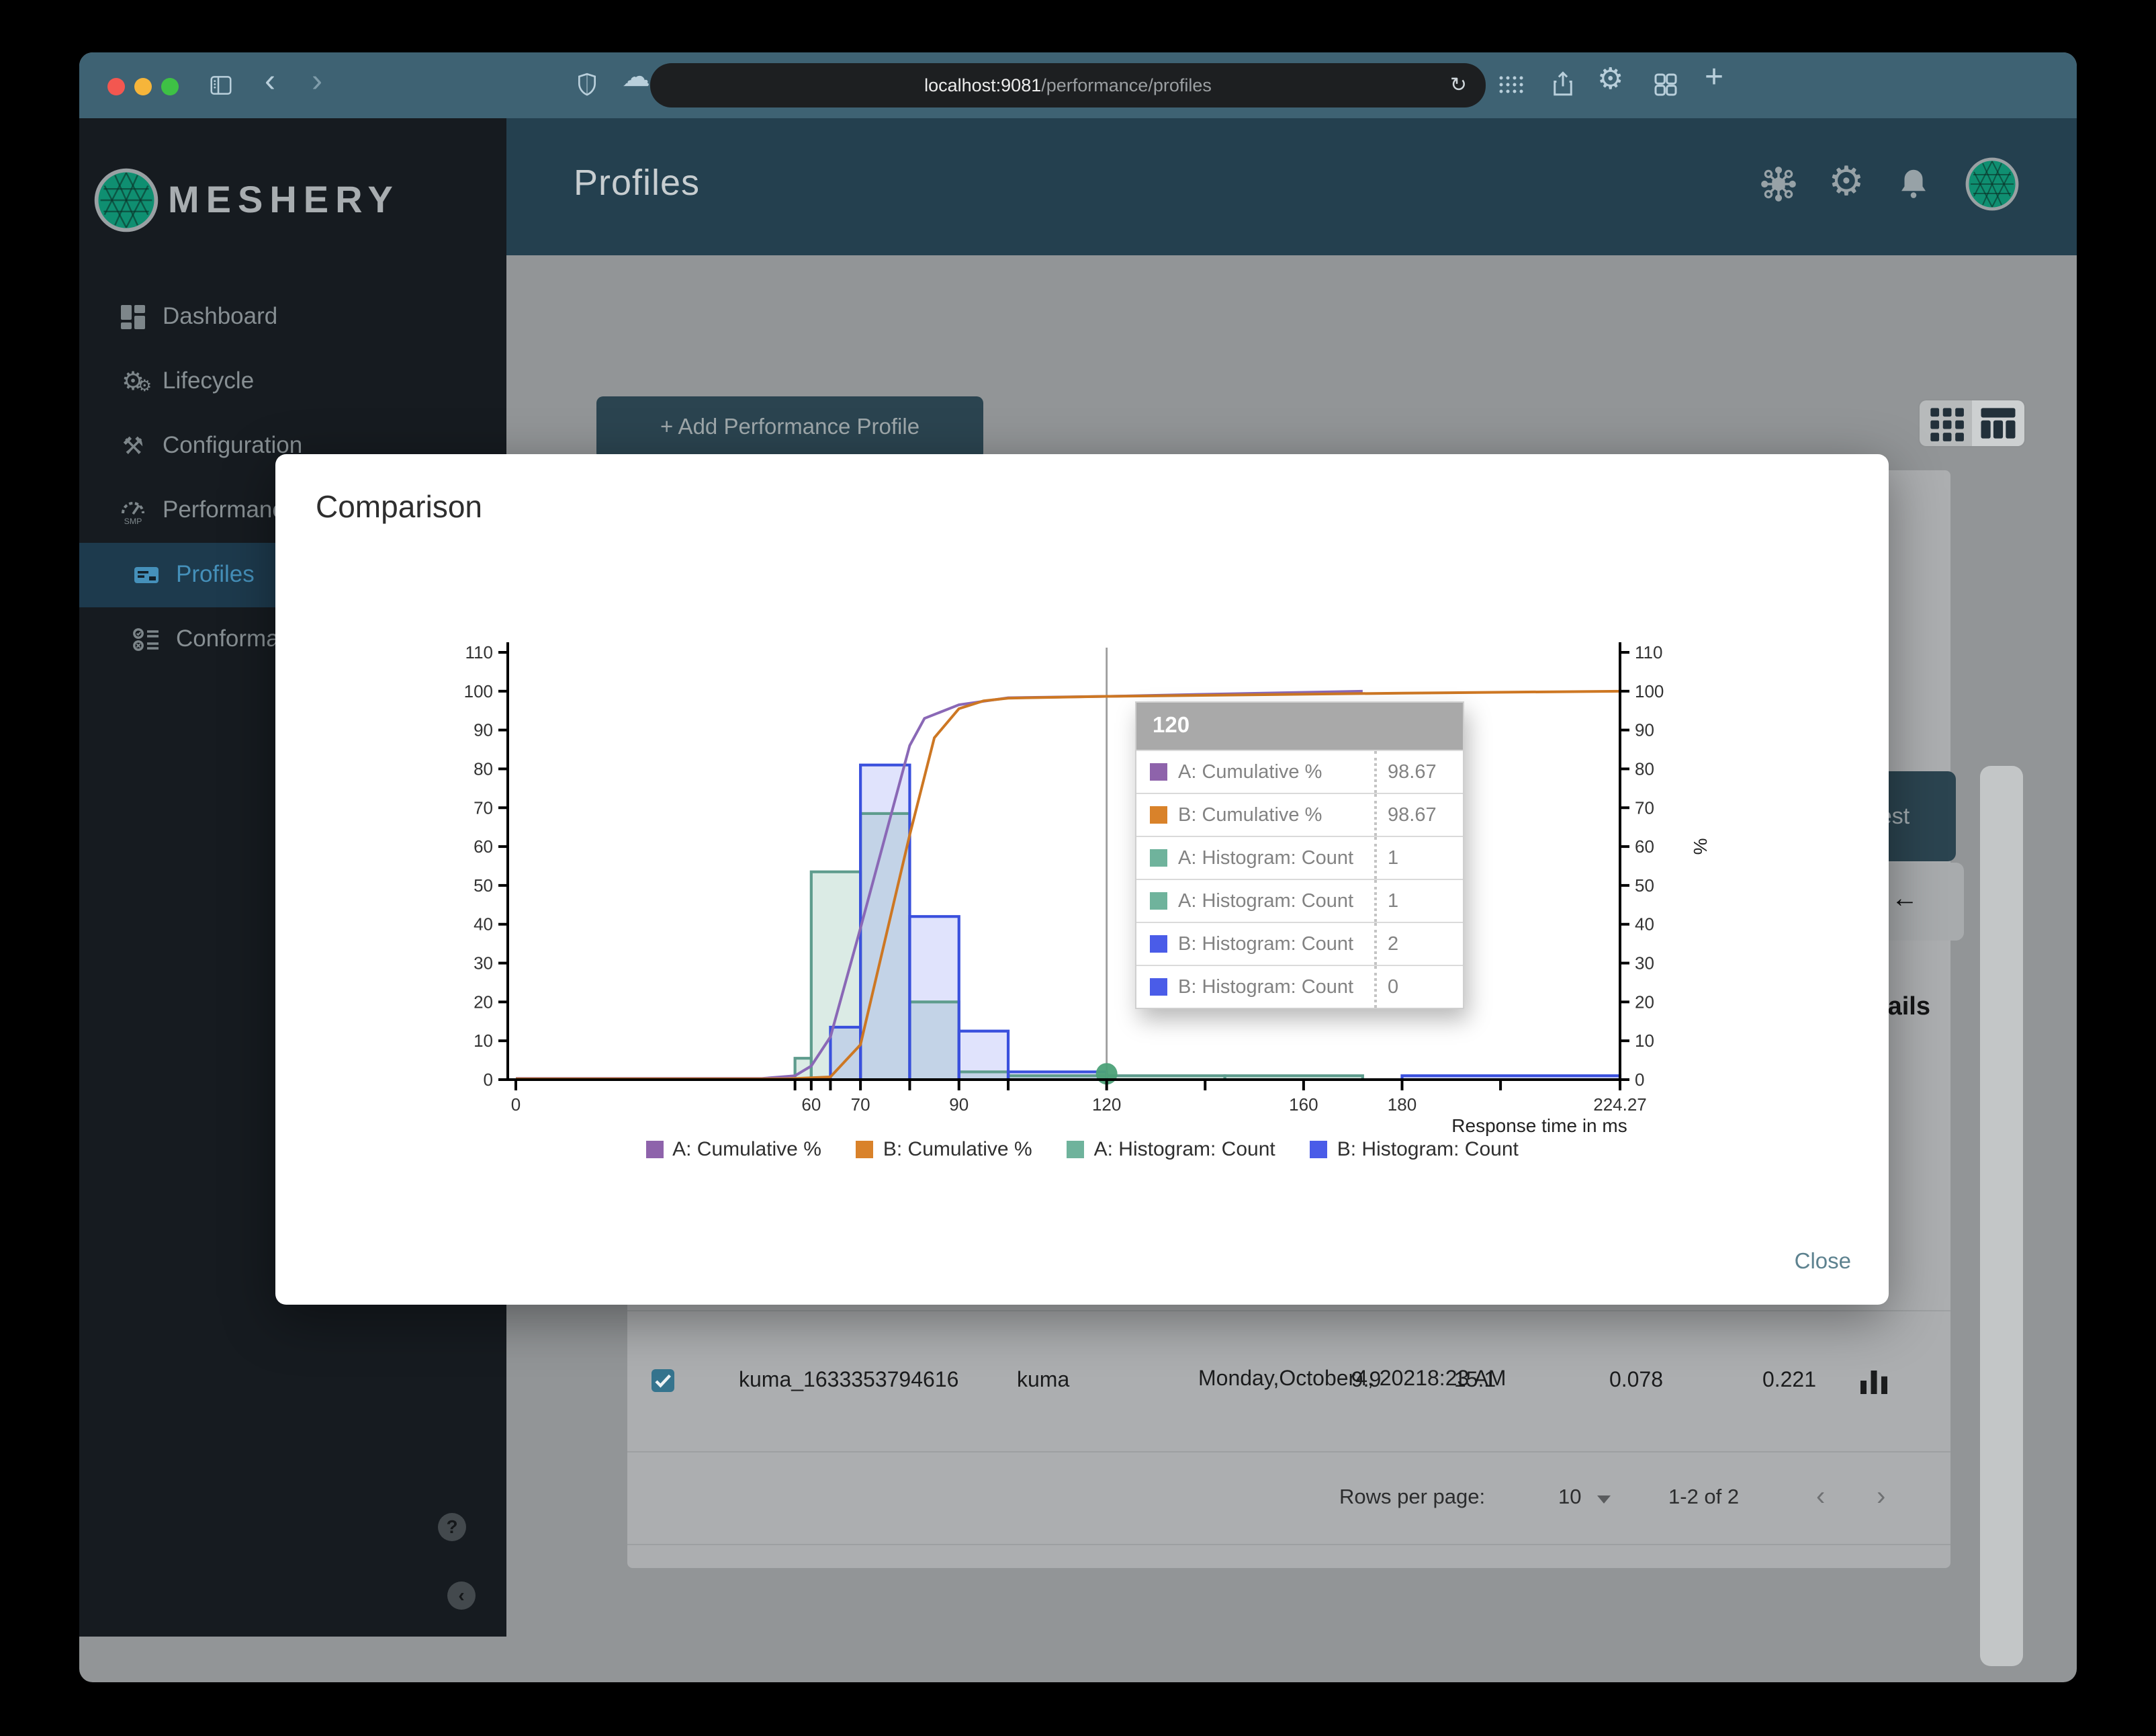 This screenshot has width=2156, height=1736. Describe the element at coordinates (1418, 987) in the screenshot. I see `tooltip-series-value: 0` at that location.